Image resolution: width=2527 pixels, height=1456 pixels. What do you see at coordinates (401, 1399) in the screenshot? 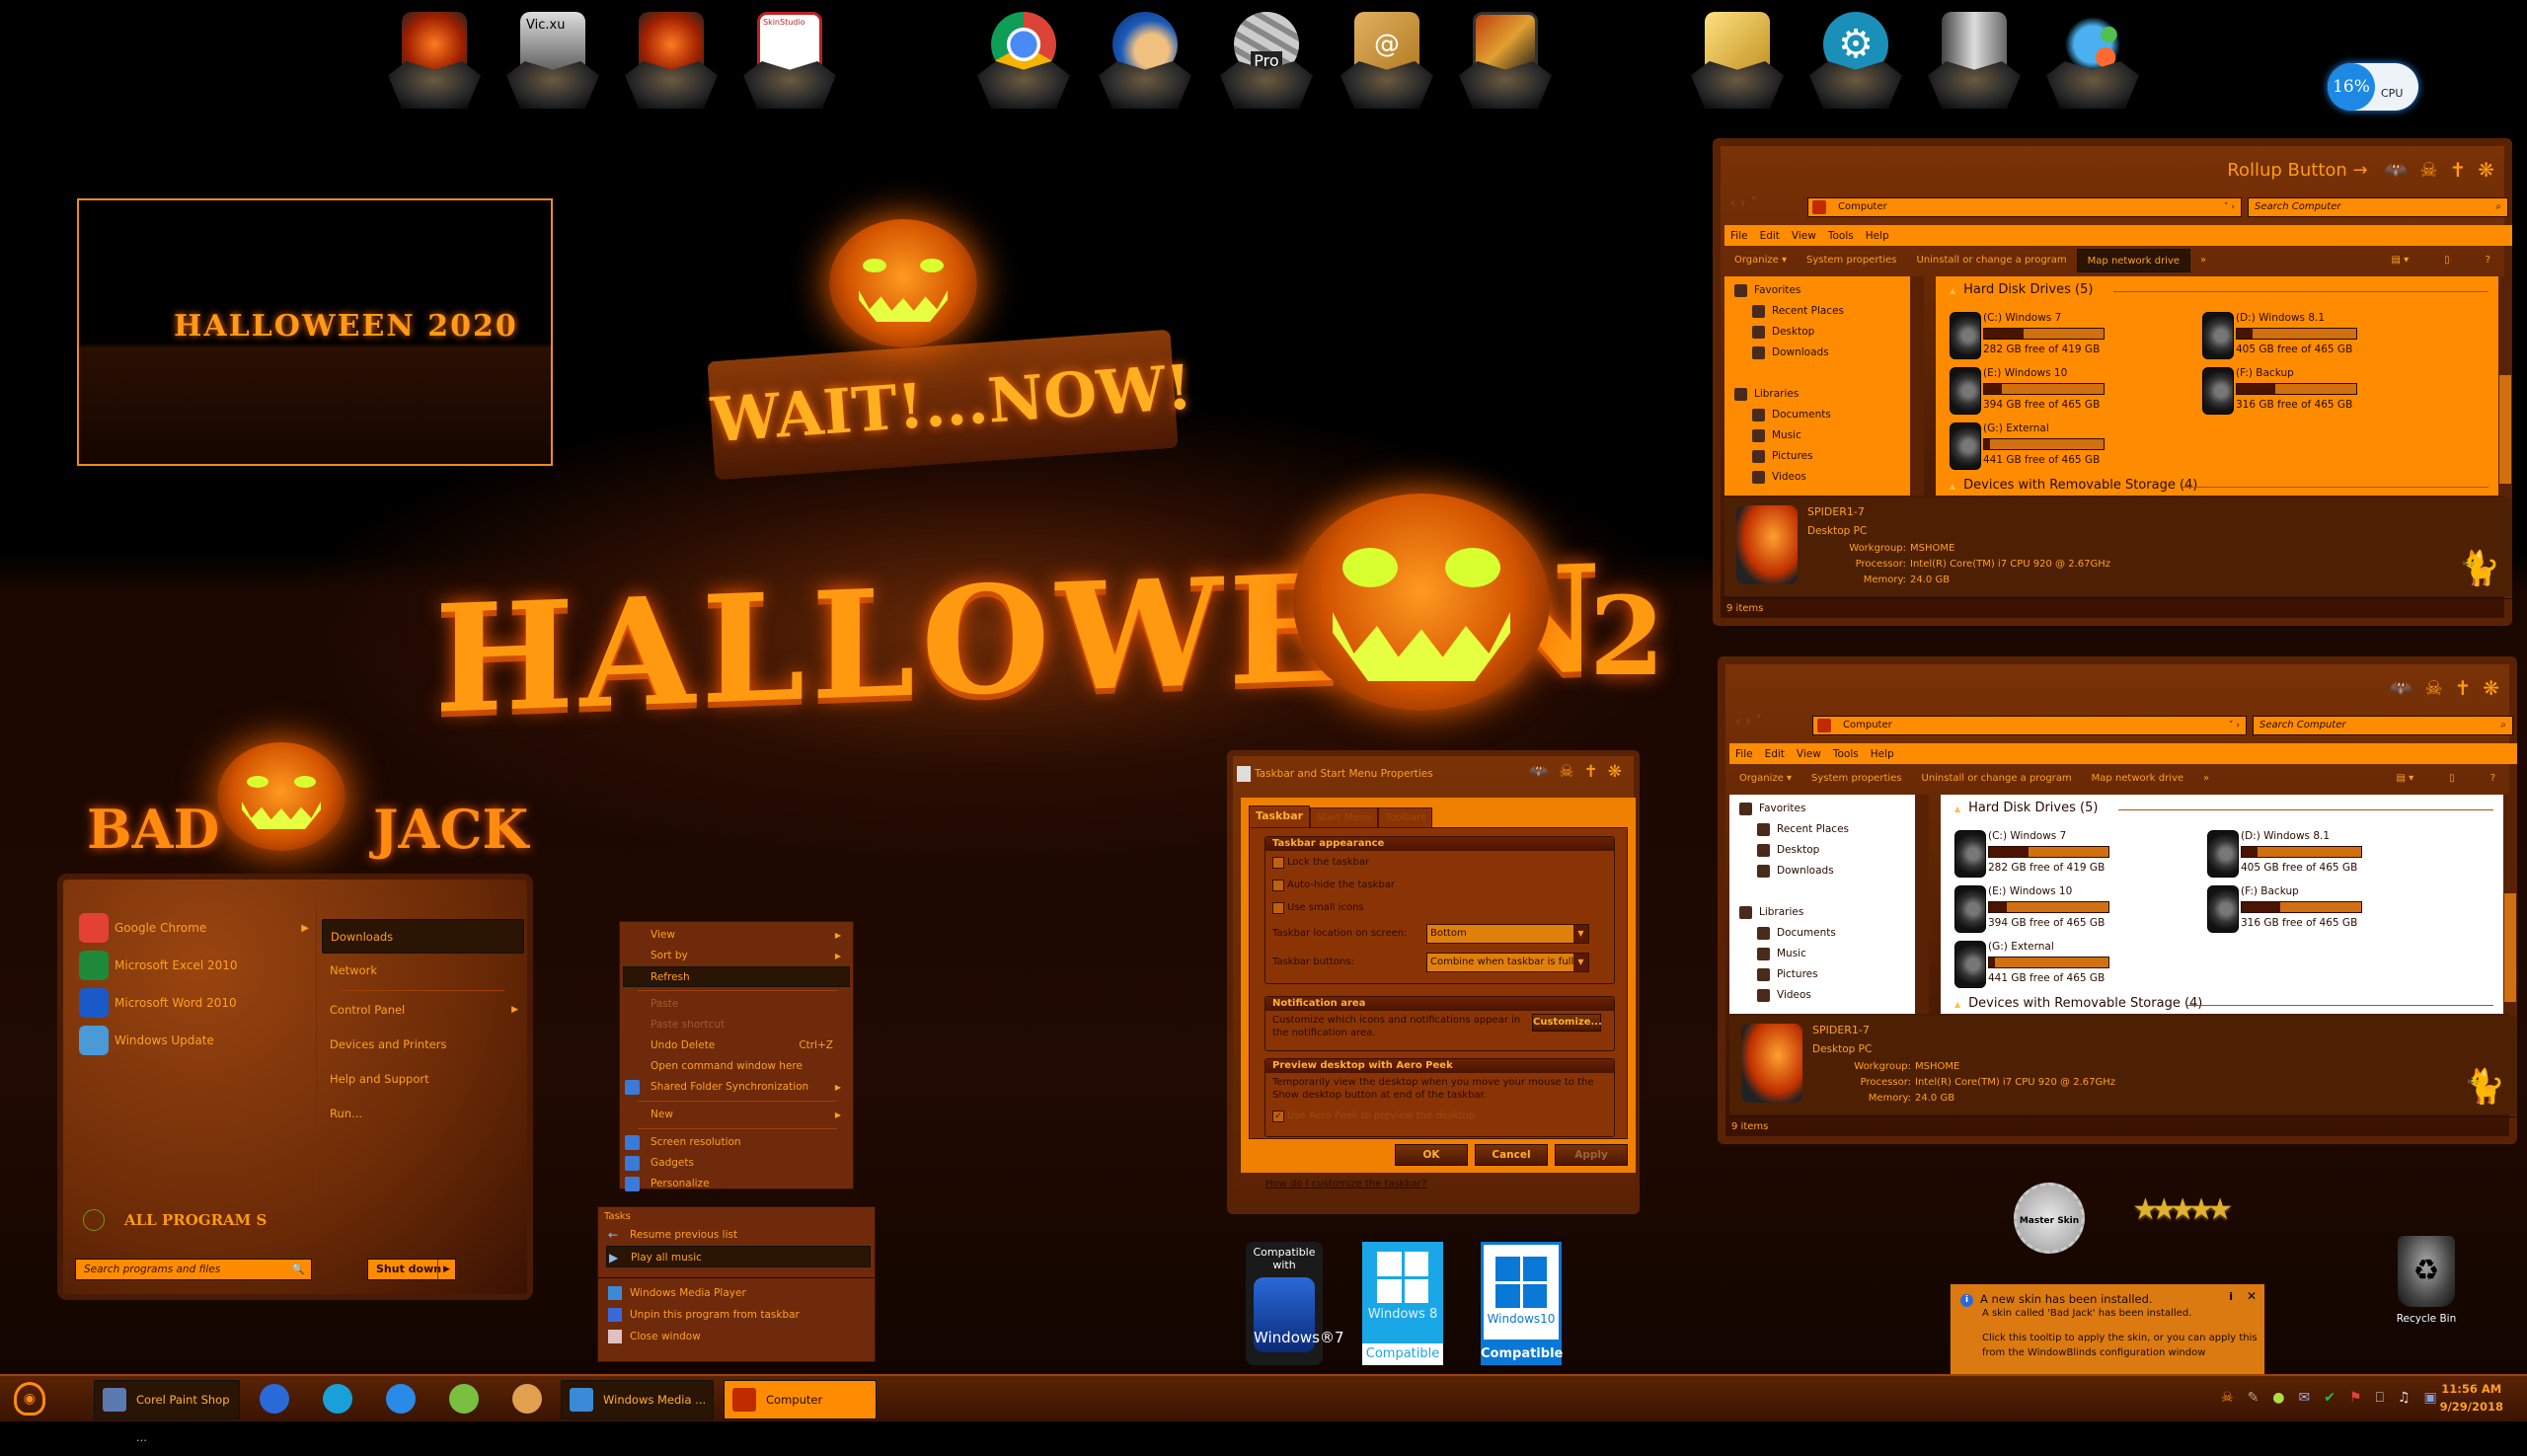
I see `internet-explorer-icon` at bounding box center [401, 1399].